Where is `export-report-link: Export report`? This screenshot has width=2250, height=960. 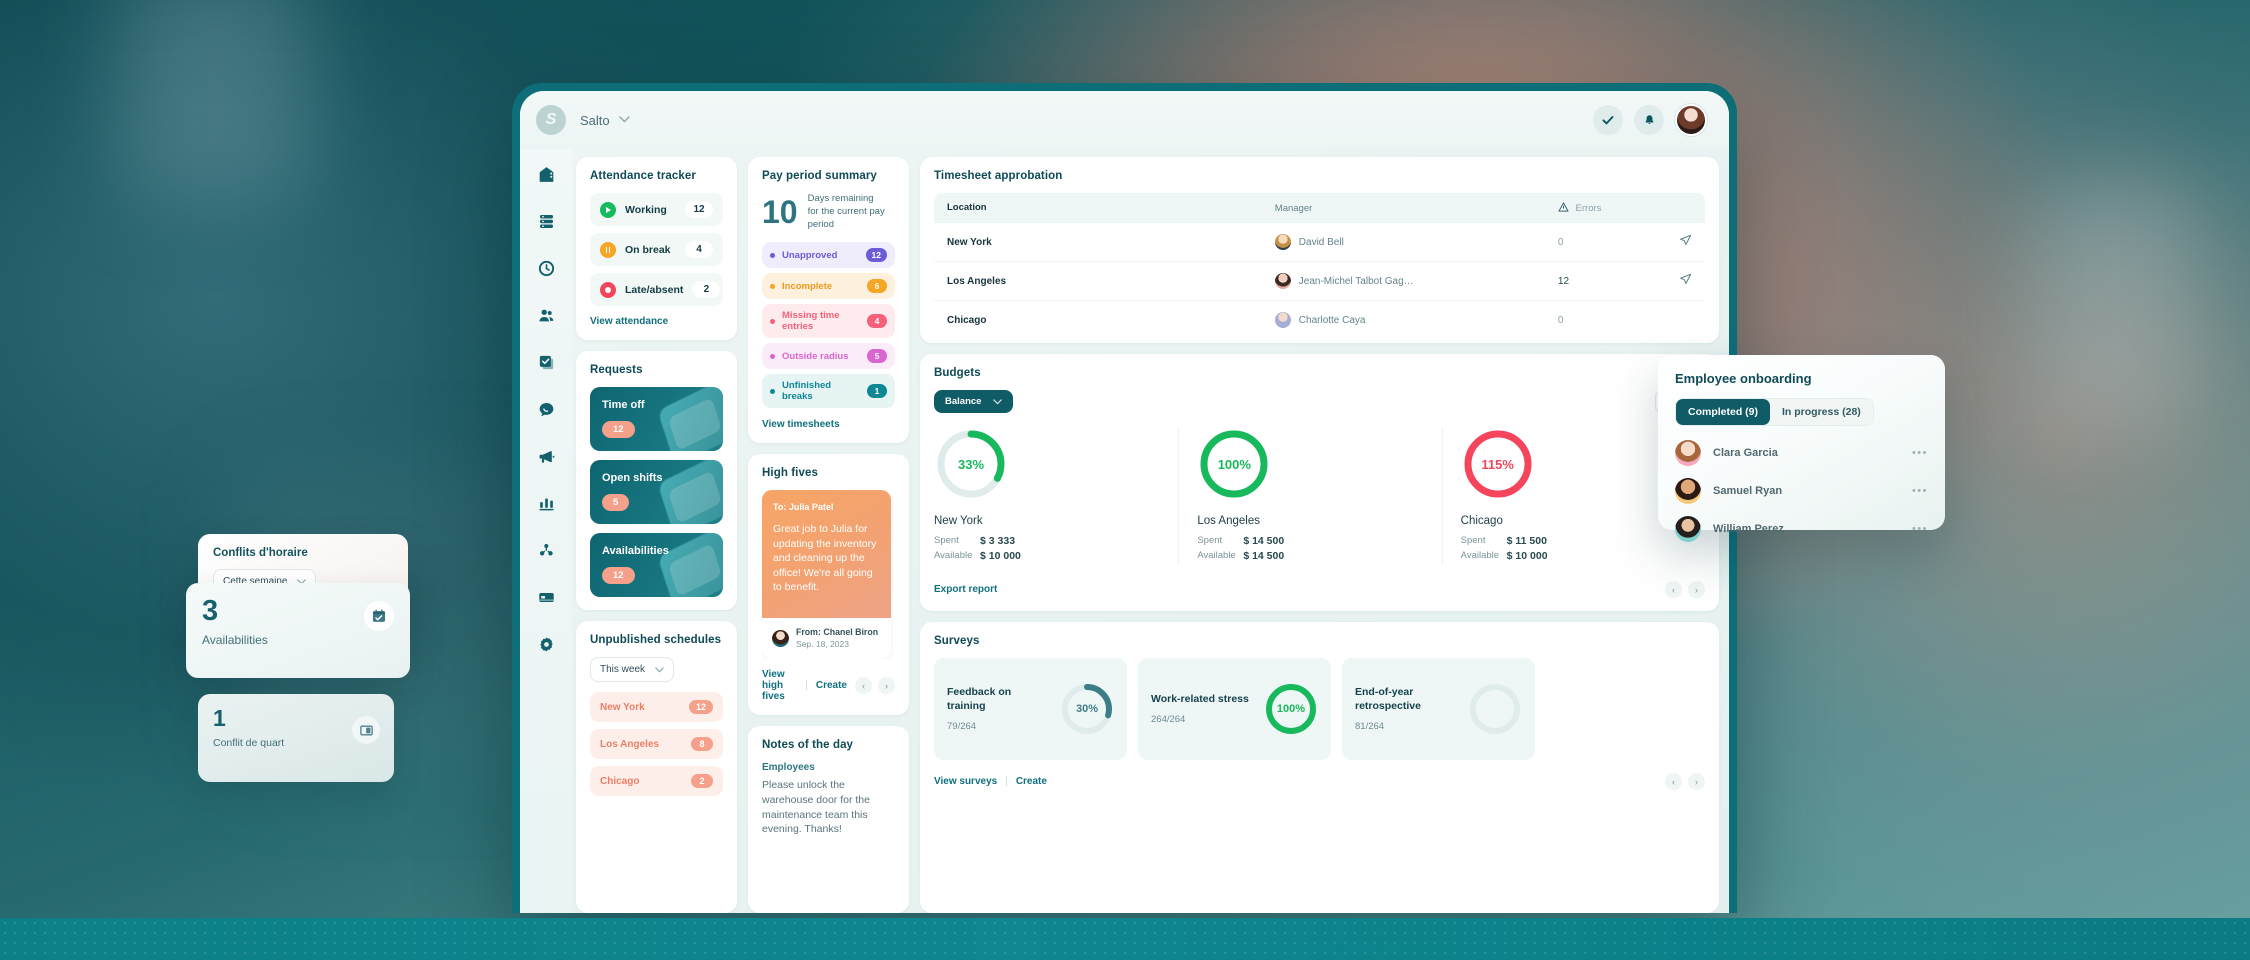
export-report-link: Export report is located at coordinates (965, 589).